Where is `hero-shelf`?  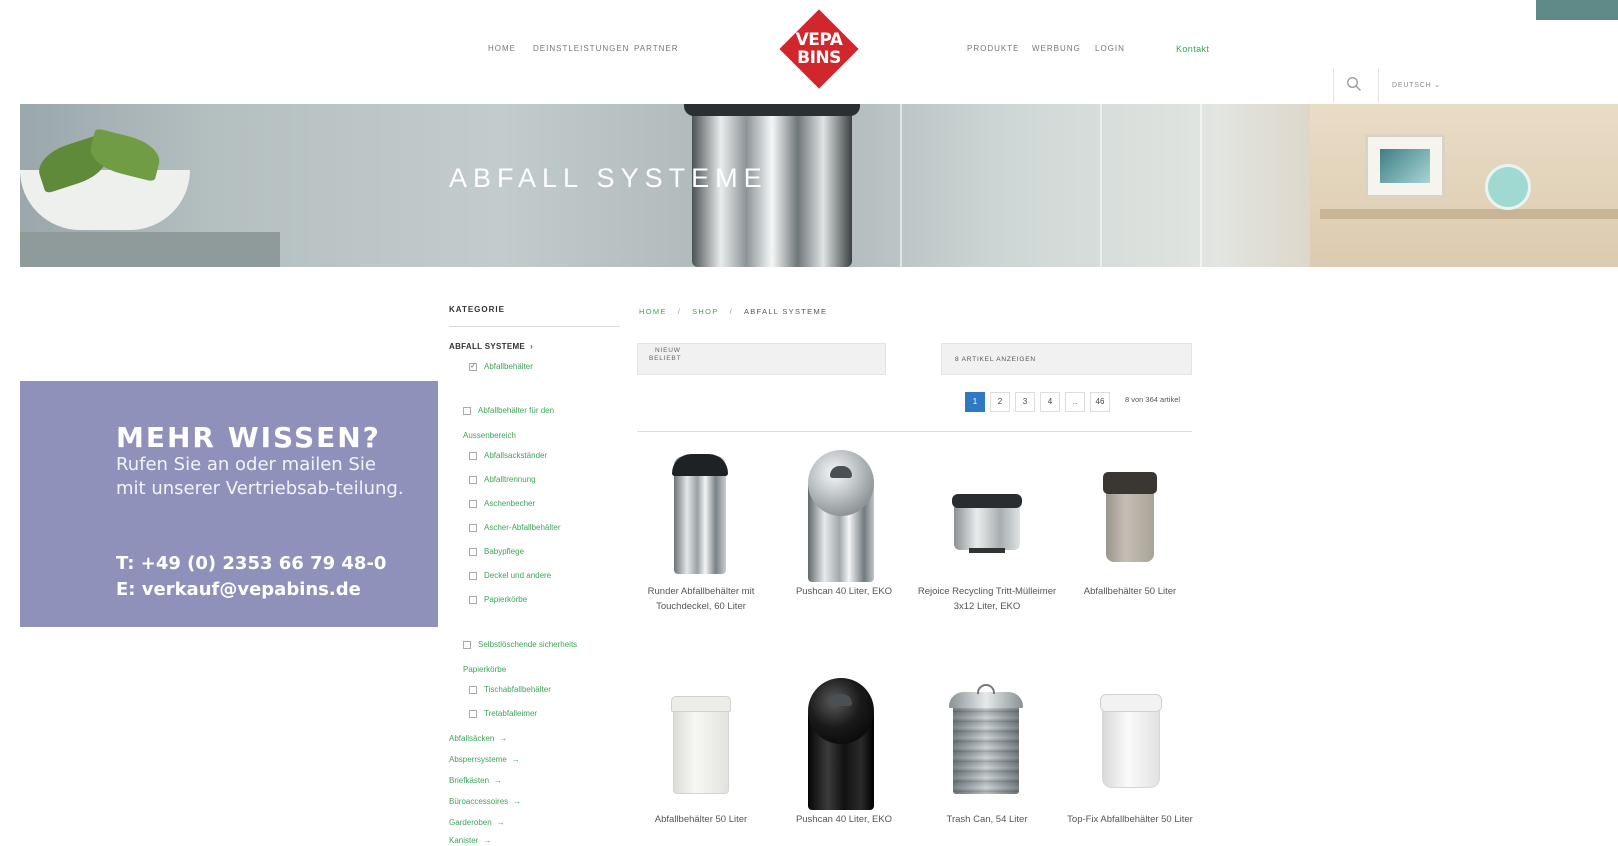 hero-shelf is located at coordinates (150, 249).